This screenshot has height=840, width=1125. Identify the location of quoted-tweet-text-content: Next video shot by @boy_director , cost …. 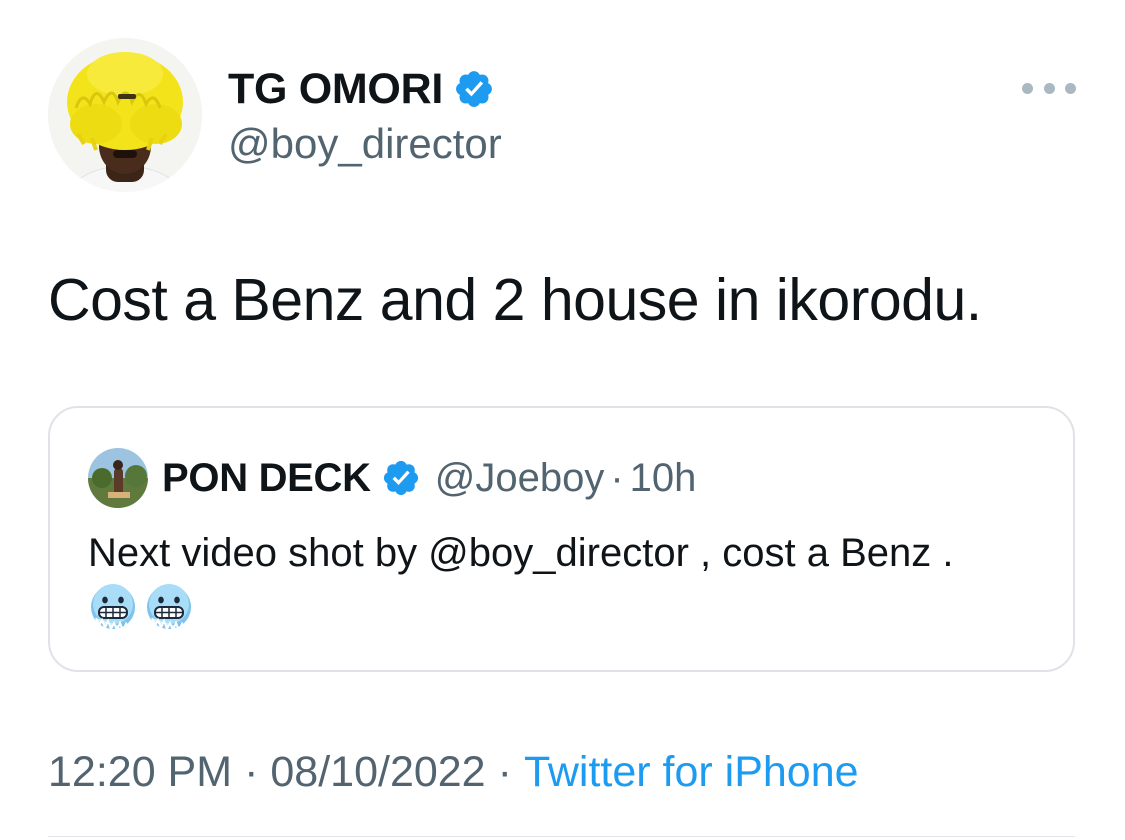
(521, 553).